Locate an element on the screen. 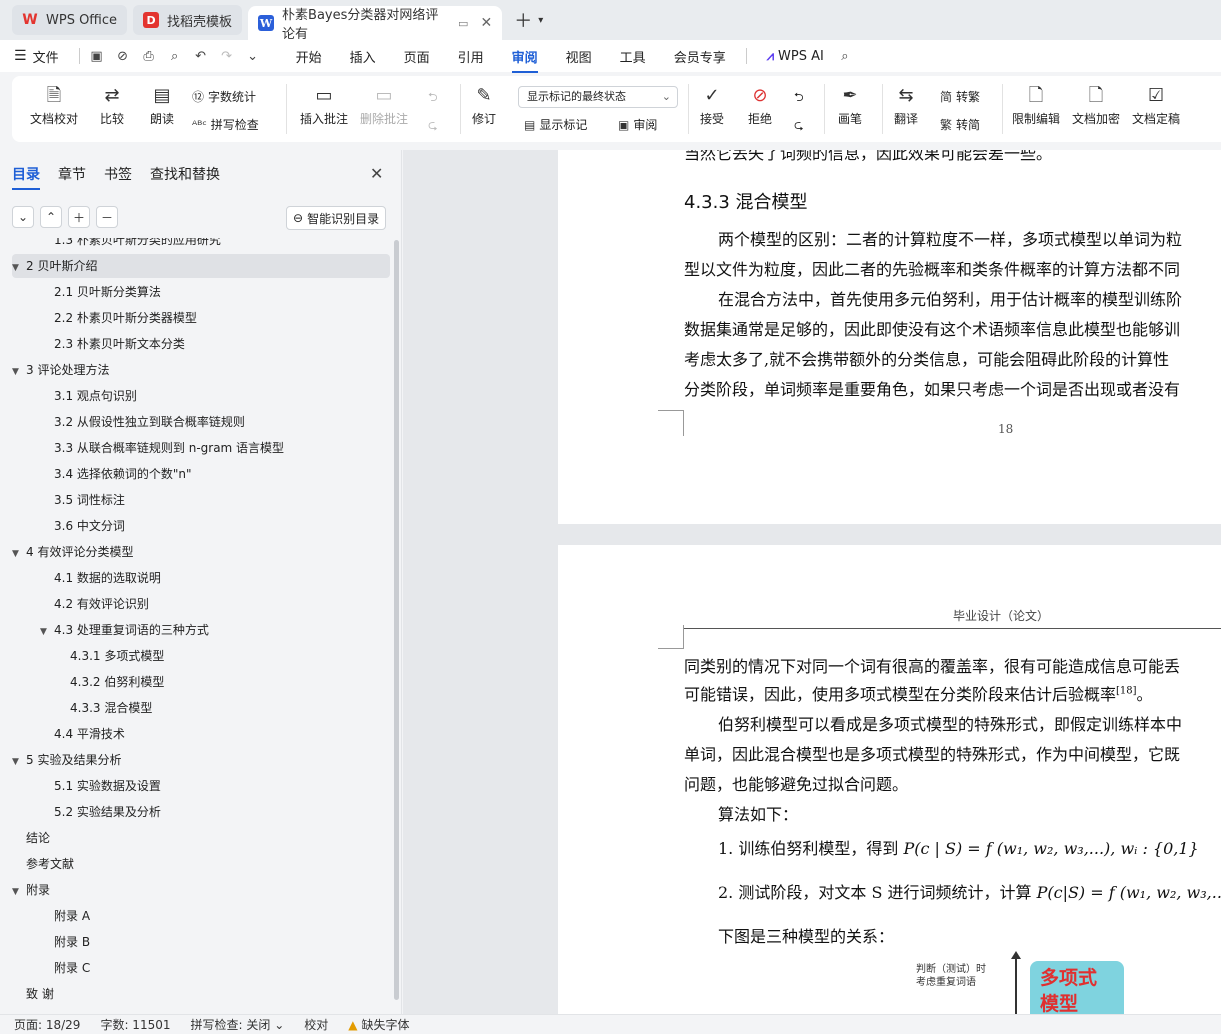  toc-item: 致 谢 is located at coordinates (201, 994).